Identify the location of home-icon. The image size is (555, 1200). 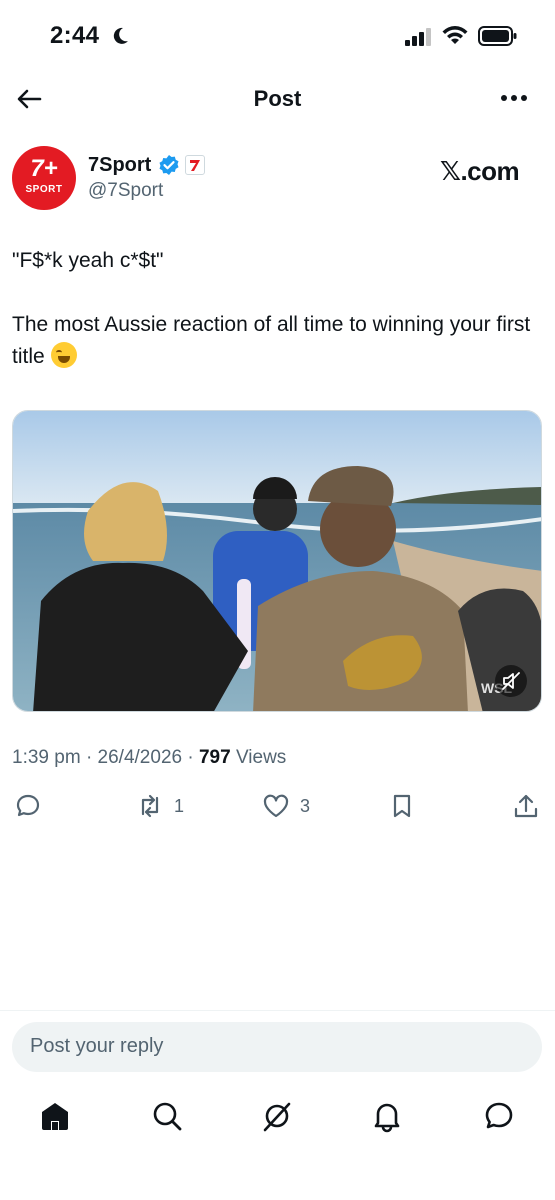
(55, 1116).